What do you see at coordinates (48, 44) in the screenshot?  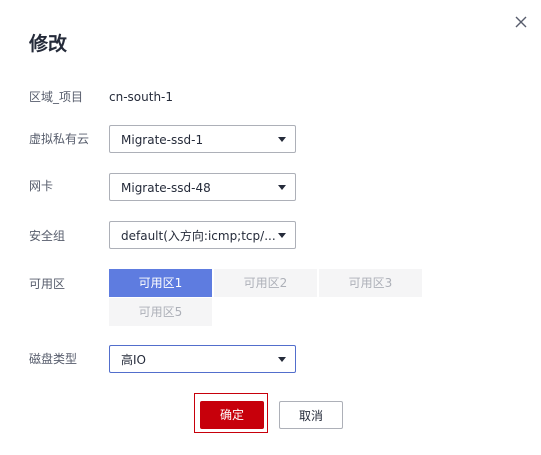 I see `dialog-title: 修改` at bounding box center [48, 44].